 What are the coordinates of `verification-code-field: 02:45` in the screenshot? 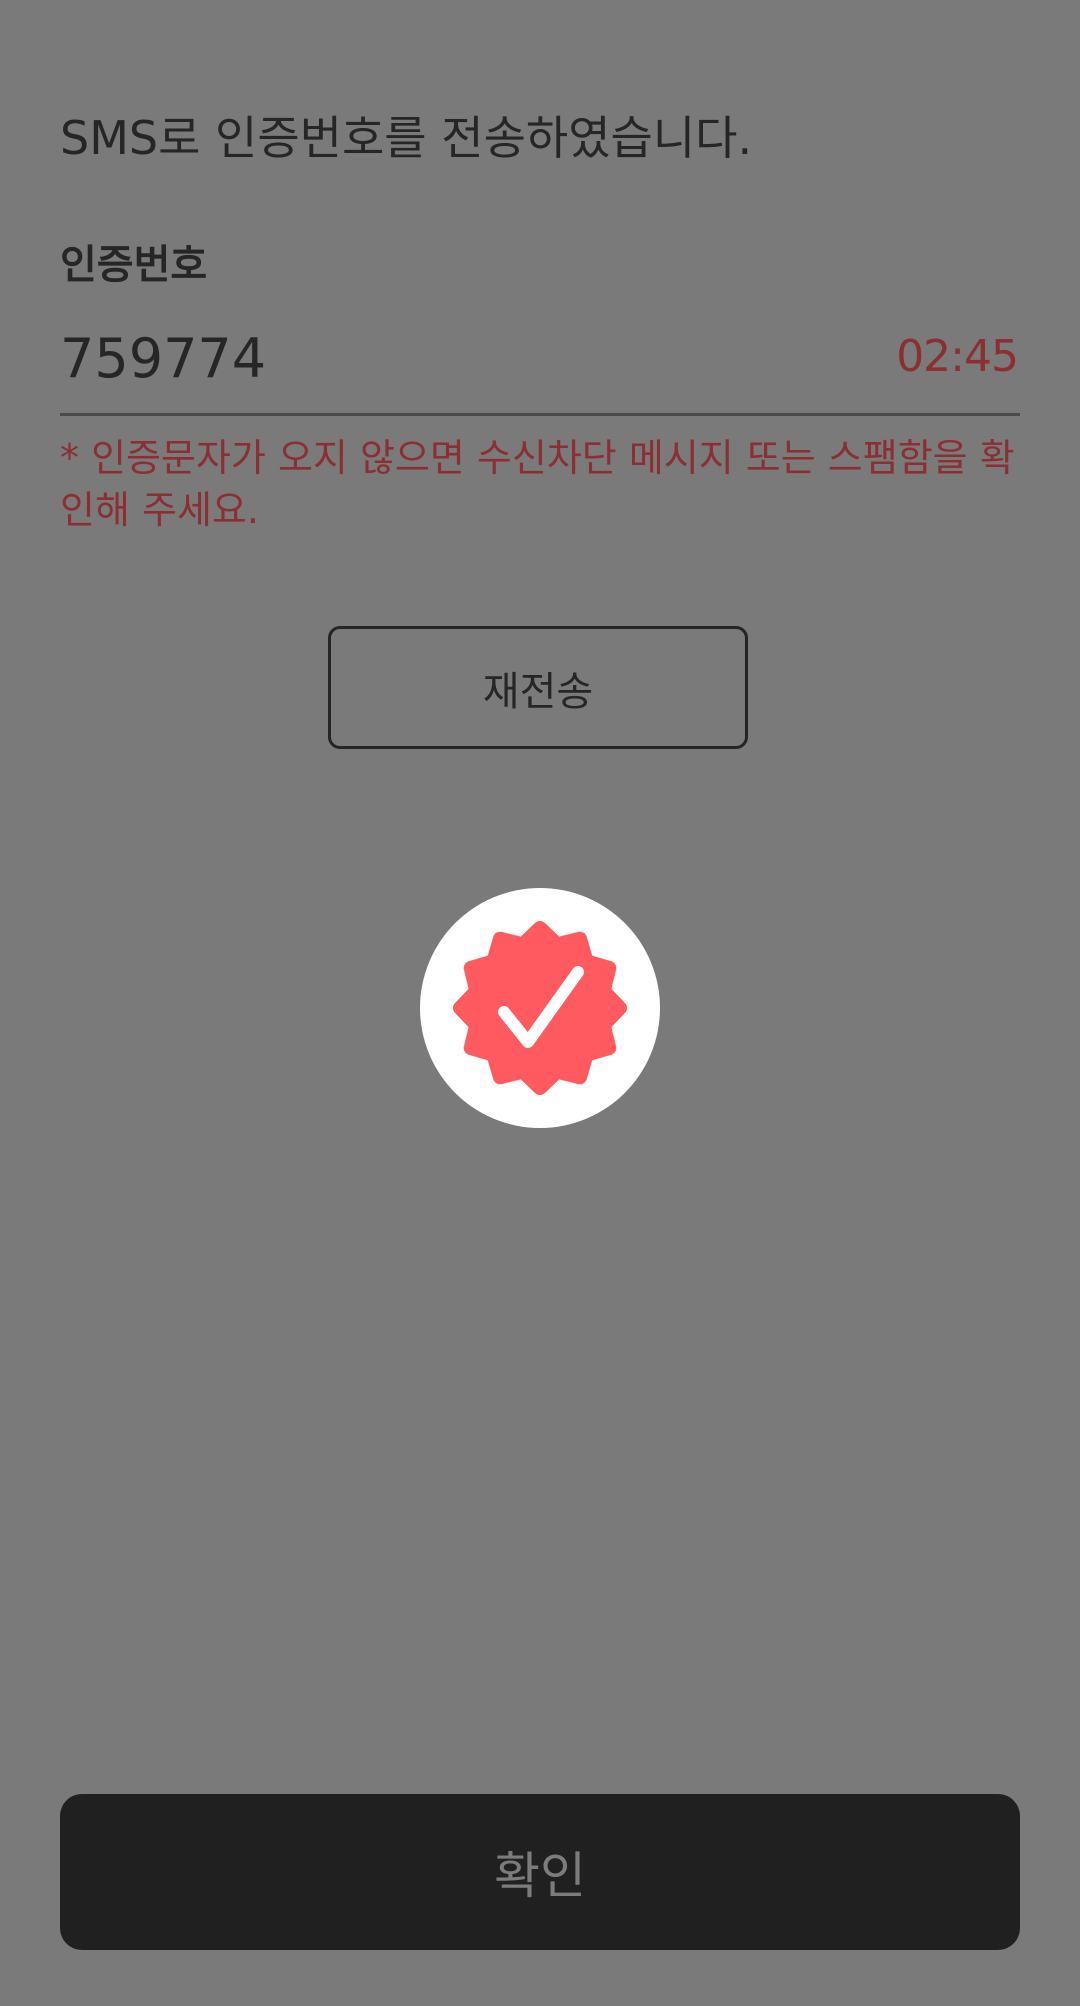 It's located at (540, 365).